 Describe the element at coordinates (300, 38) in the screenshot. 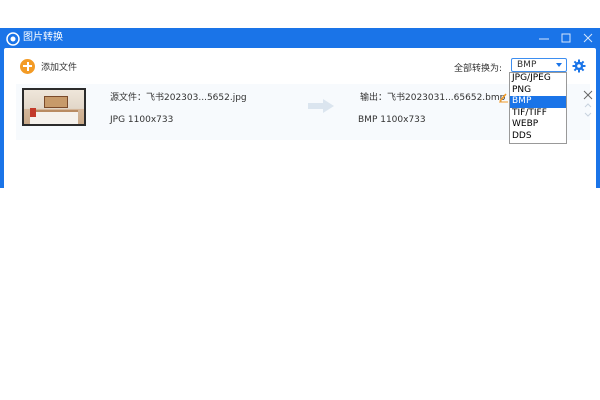

I see `title-bar: 图片转换` at that location.